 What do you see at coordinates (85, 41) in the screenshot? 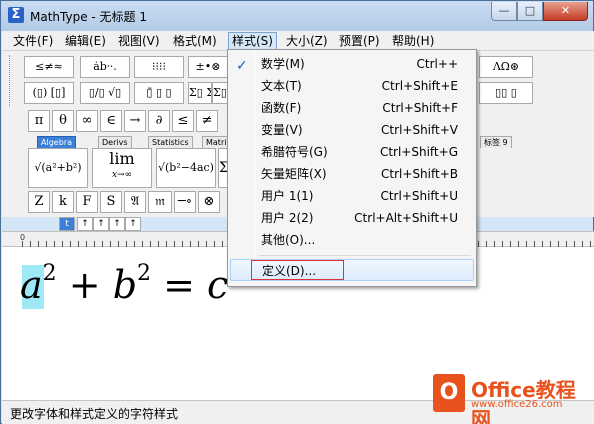
I see `menu-edit: 编辑(E)` at bounding box center [85, 41].